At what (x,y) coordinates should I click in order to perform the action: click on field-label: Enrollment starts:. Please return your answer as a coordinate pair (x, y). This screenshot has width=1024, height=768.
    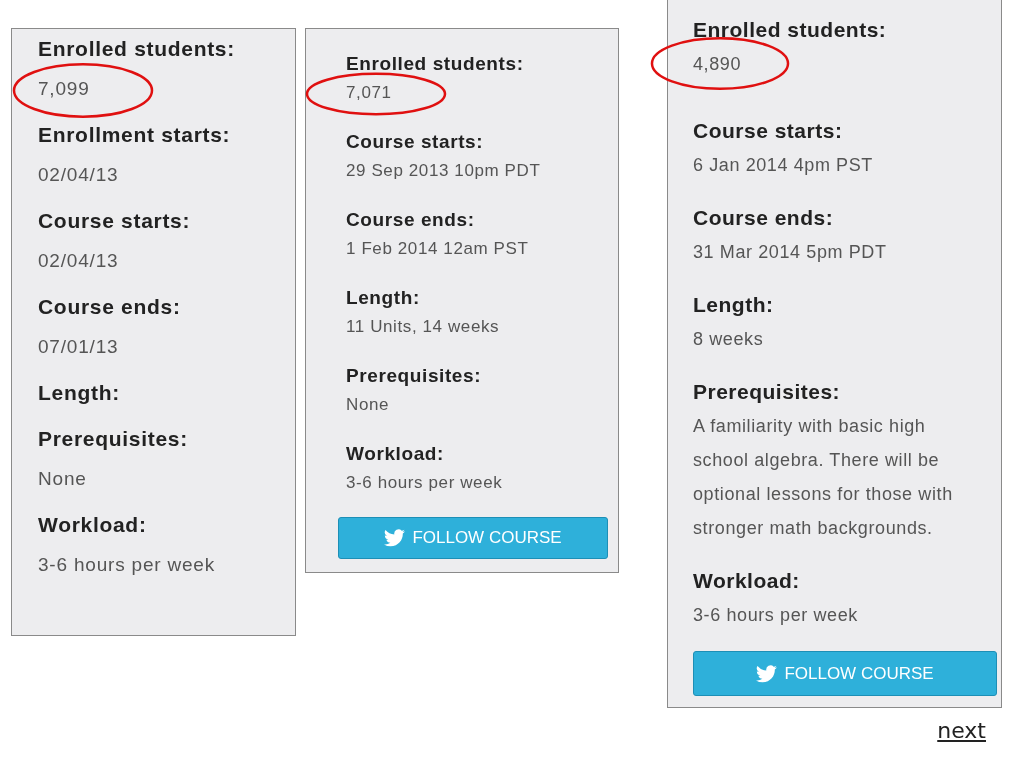
    Looking at the image, I should click on (135, 135).